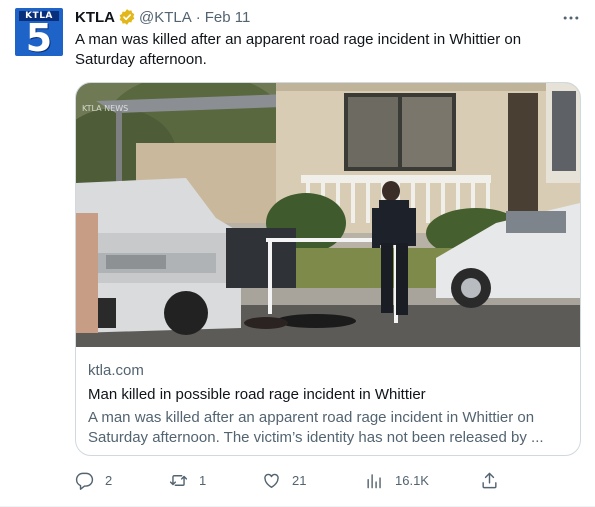 This screenshot has width=595, height=507. I want to click on display-name: KTLA, so click(95, 17).